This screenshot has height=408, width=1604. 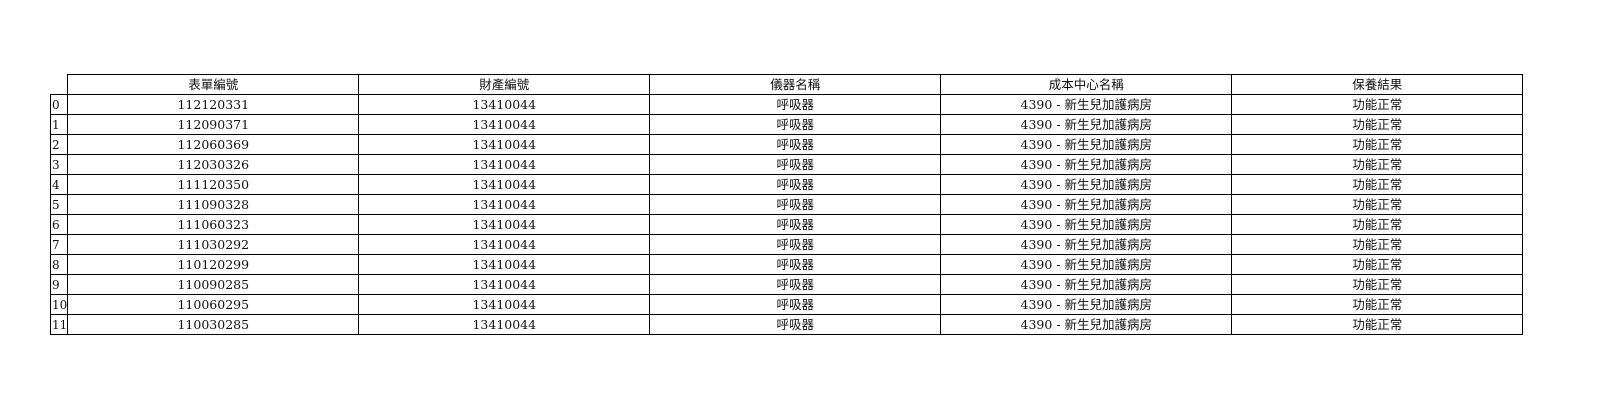 I want to click on table-row: 11 110030285 13410044 呼吸器 4390 - 新生兒加護病房 功能正常, so click(x=786, y=324).